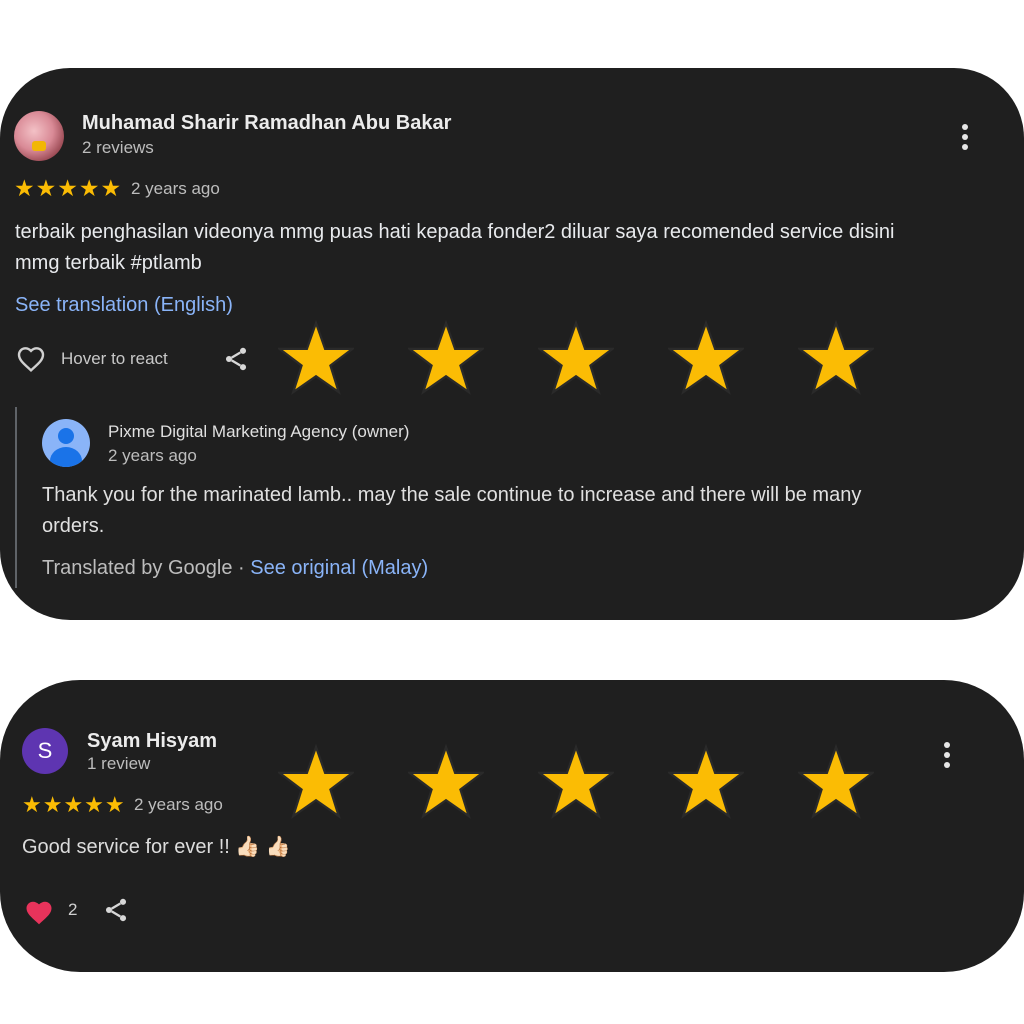 Image resolution: width=1024 pixels, height=1024 pixels. Describe the element at coordinates (118, 147) in the screenshot. I see `reviewer-review-count: 2 reviews` at that location.